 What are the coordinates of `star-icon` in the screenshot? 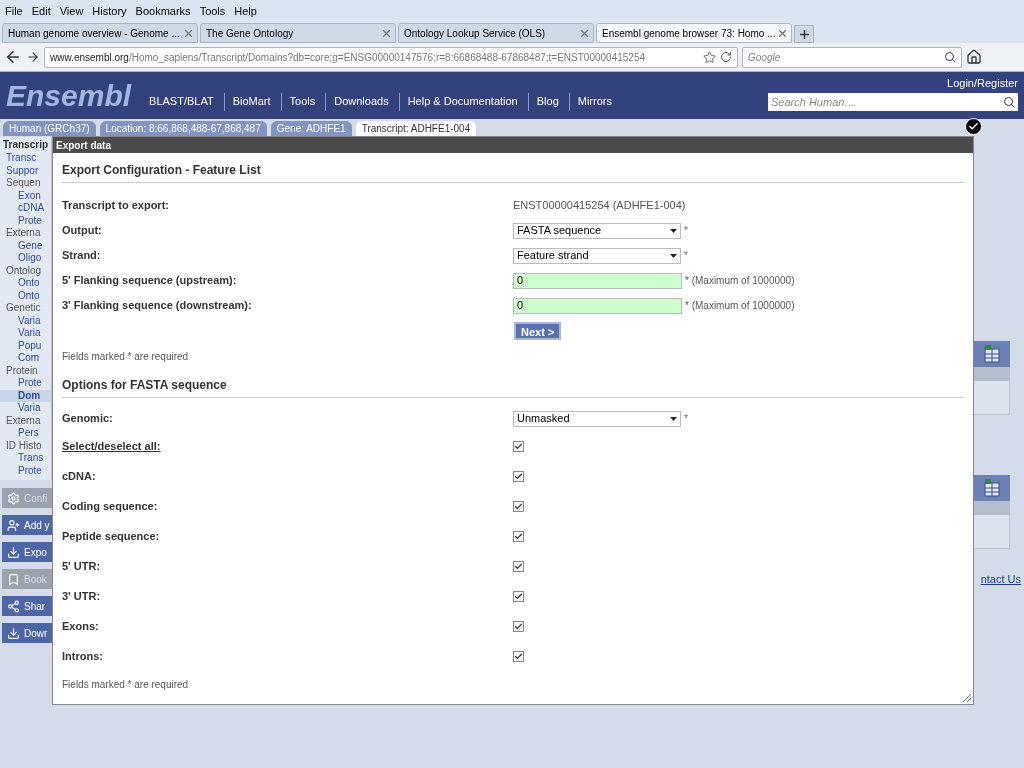 It's located at (709, 57).